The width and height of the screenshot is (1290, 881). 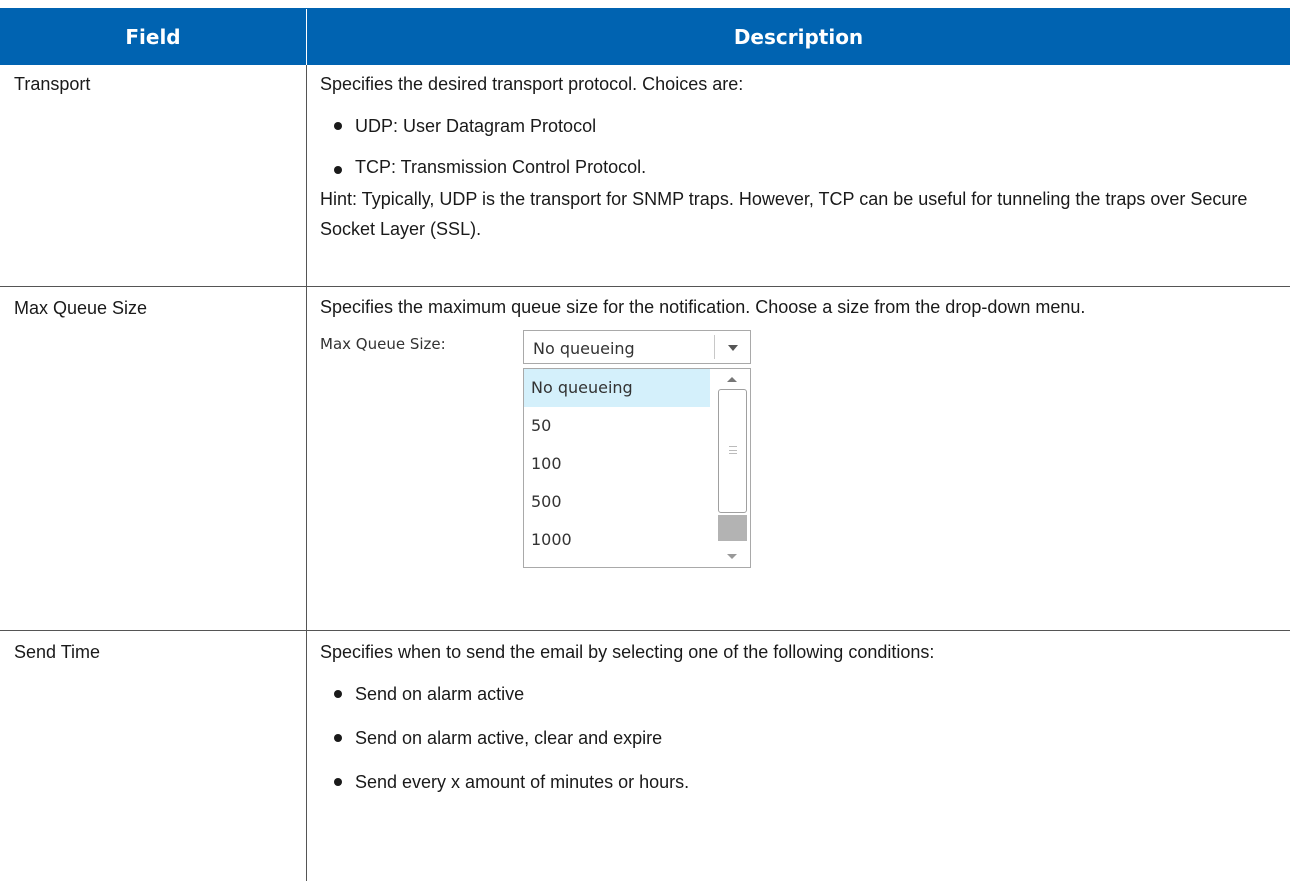 I want to click on scrollbar-thumb, so click(x=732, y=451).